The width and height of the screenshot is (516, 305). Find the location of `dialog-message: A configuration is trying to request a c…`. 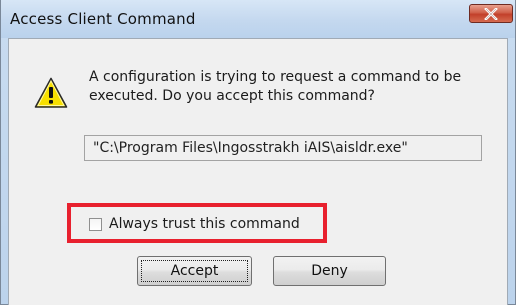

dialog-message: A configuration is trying to request a c… is located at coordinates (275, 86).